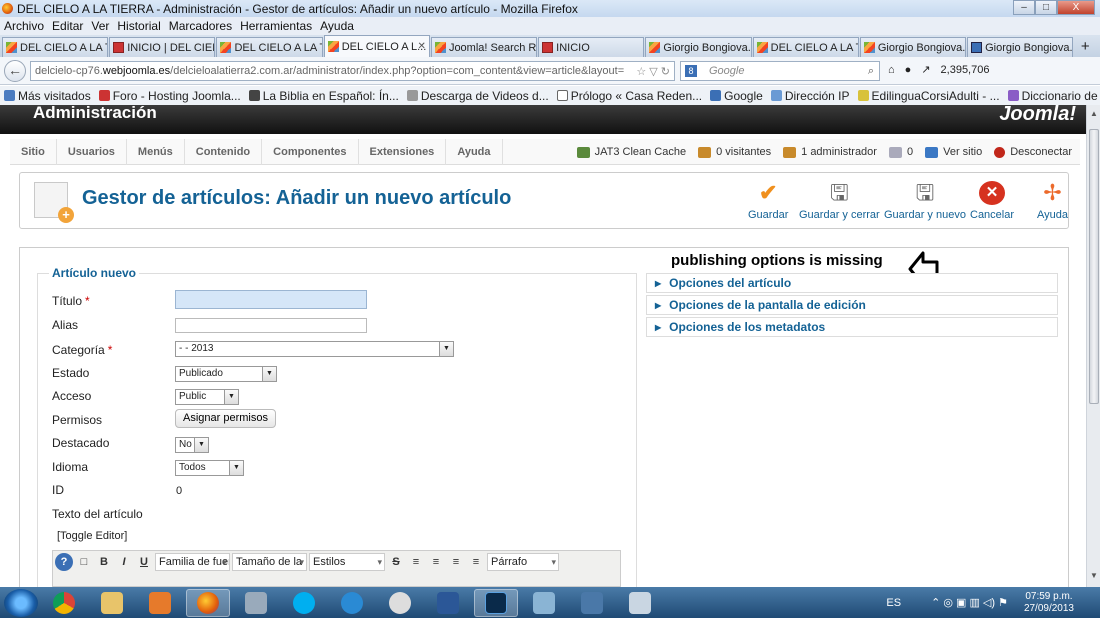  What do you see at coordinates (448, 603) in the screenshot?
I see `taskbar-app-word` at bounding box center [448, 603].